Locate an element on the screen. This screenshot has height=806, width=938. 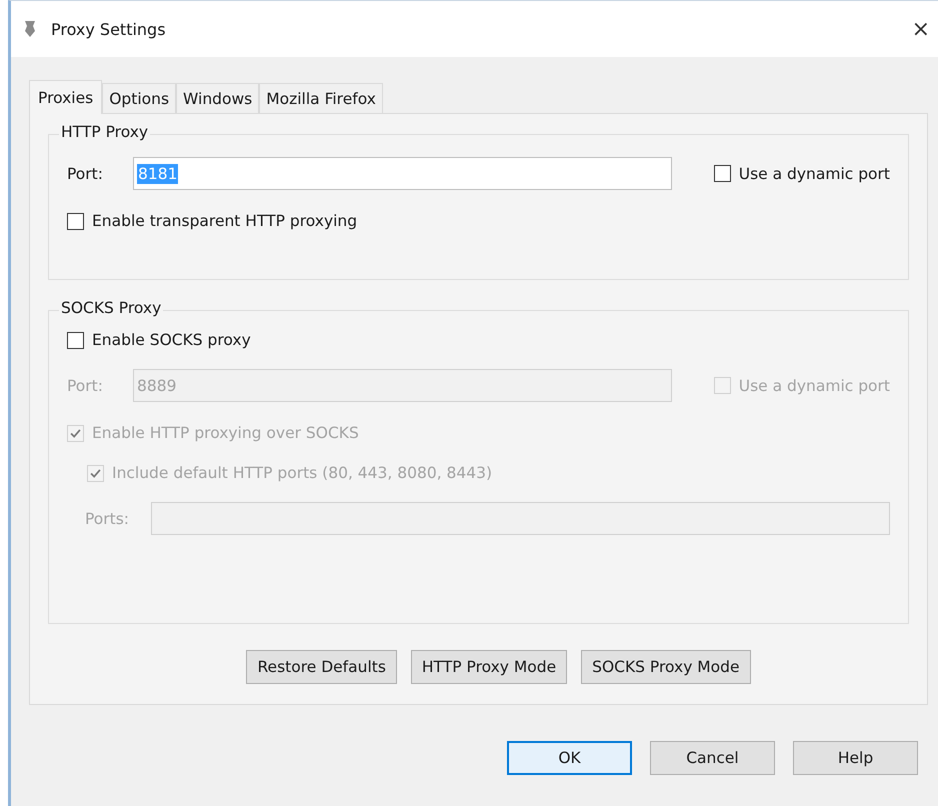
tab: Windows is located at coordinates (218, 98).